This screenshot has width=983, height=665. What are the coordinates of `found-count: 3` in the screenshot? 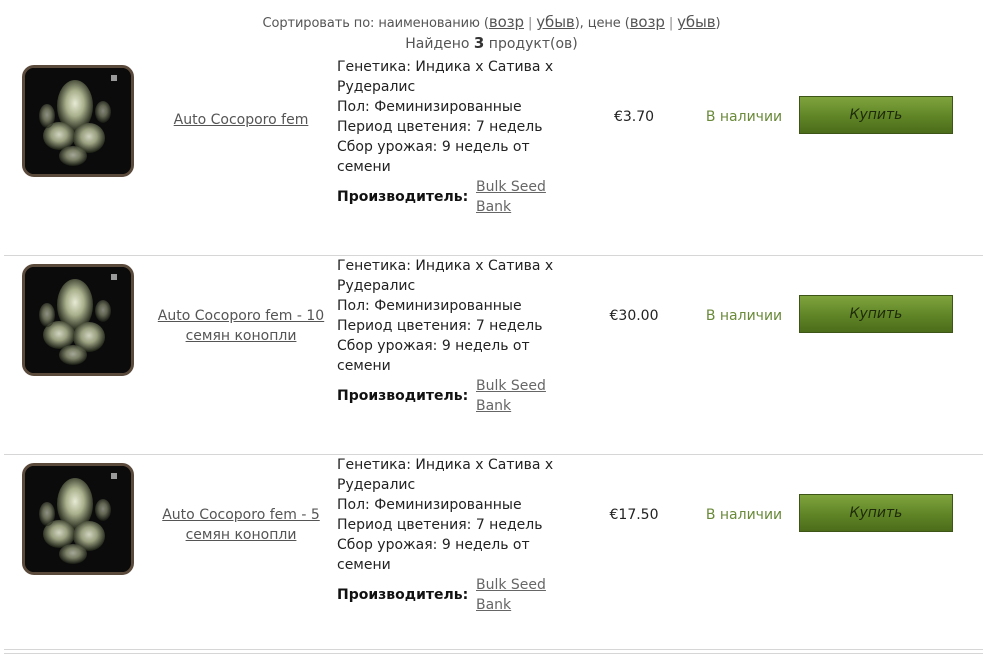 It's located at (479, 43).